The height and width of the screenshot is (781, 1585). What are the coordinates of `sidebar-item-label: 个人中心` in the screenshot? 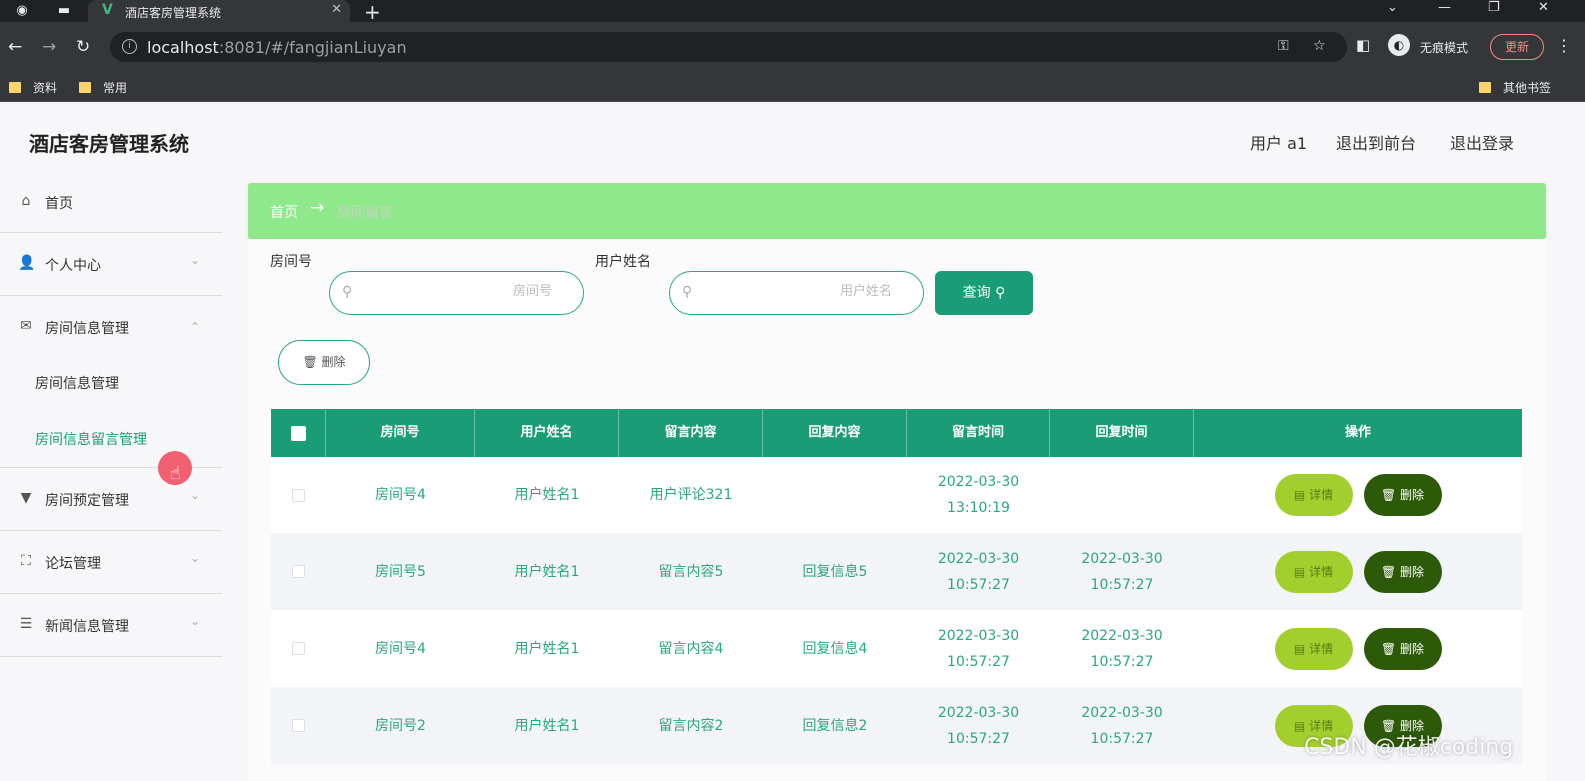 It's located at (73, 266).